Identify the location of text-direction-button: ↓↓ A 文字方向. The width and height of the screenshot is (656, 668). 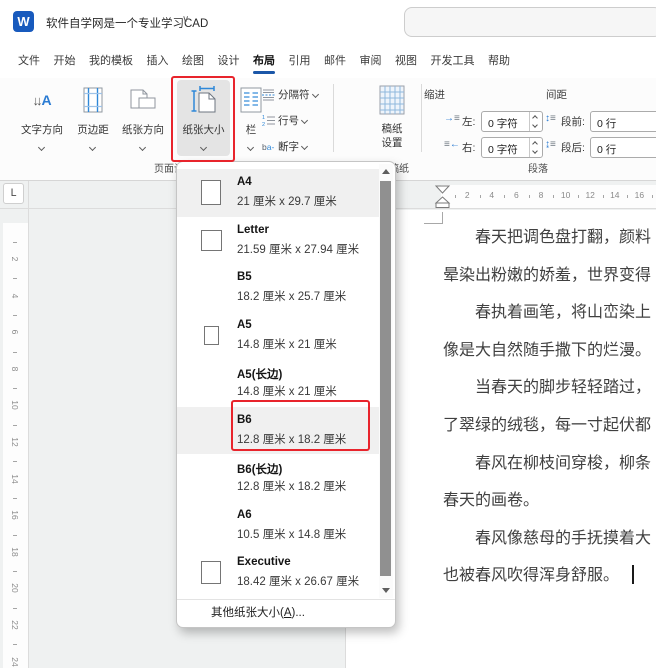
(42, 118).